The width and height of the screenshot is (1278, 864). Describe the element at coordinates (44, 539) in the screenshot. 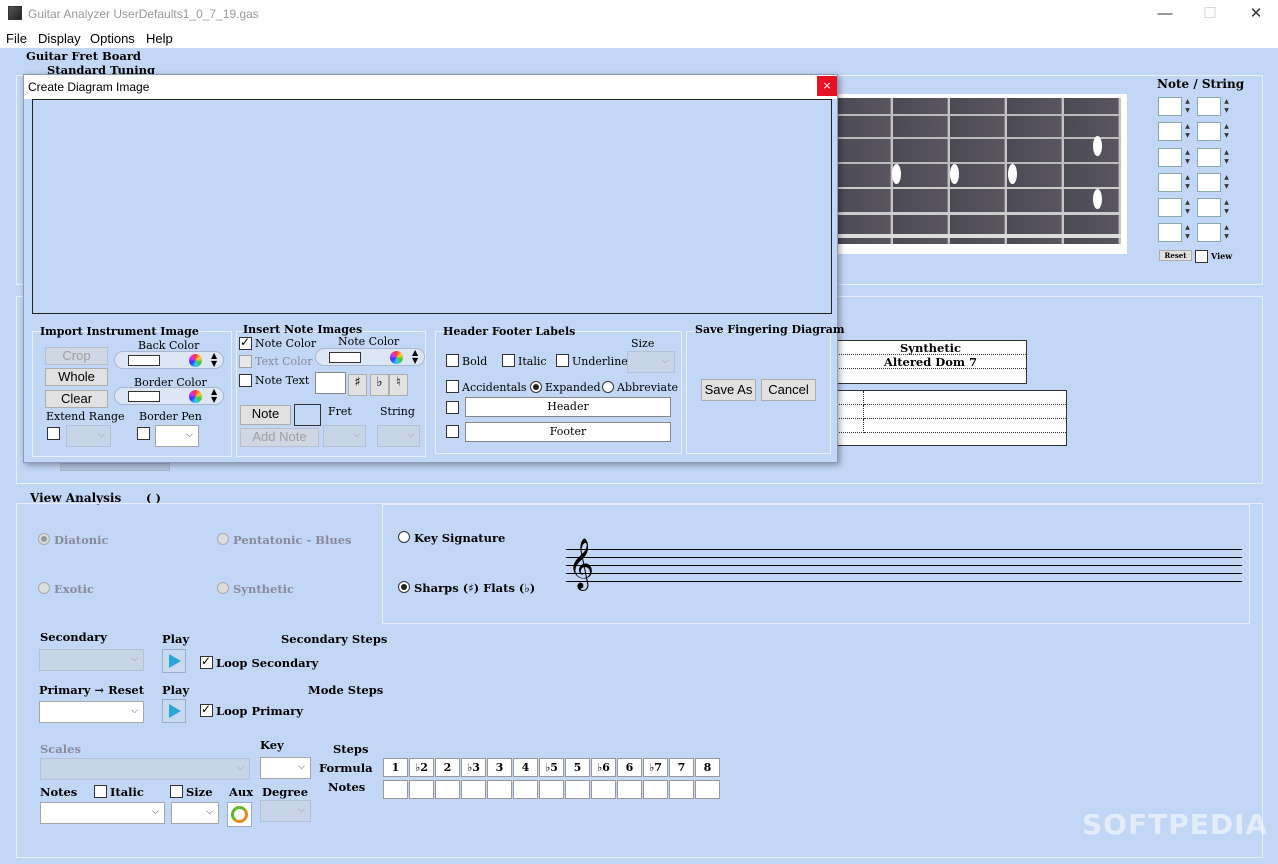

I see `diatonic-radio` at that location.